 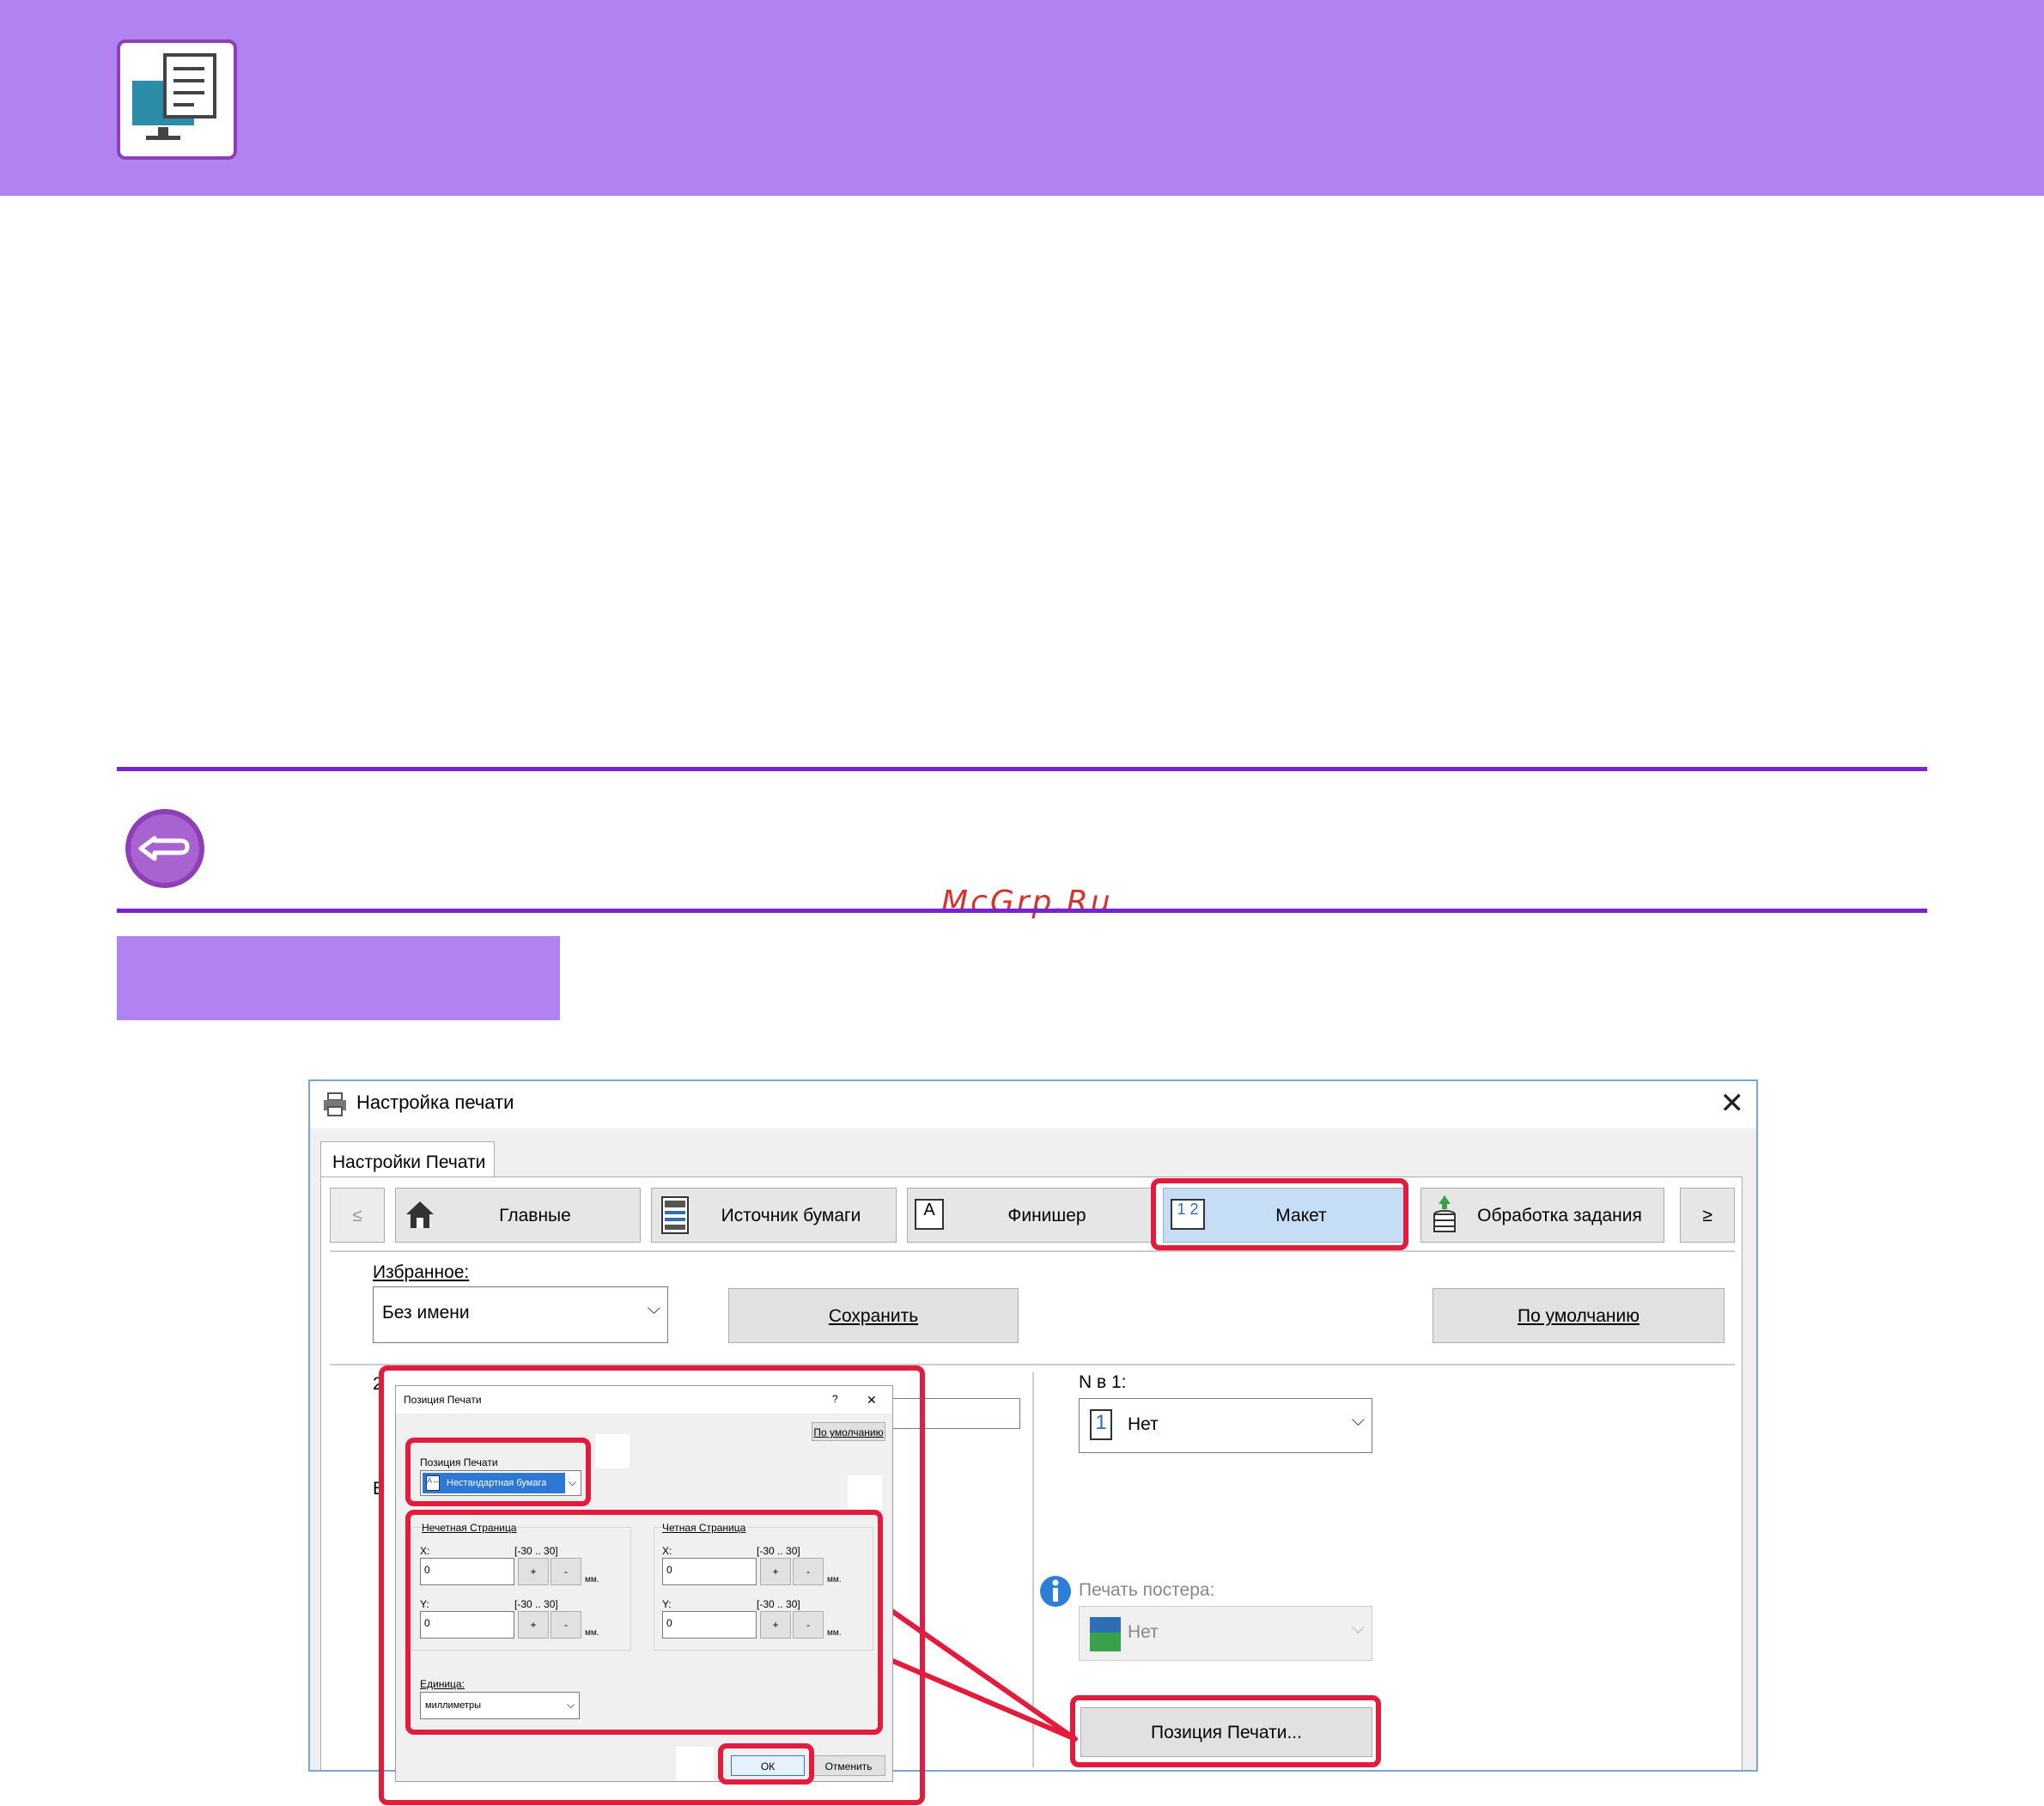 I want to click on tab-print-settings: Настройки Печати, so click(x=407, y=1159).